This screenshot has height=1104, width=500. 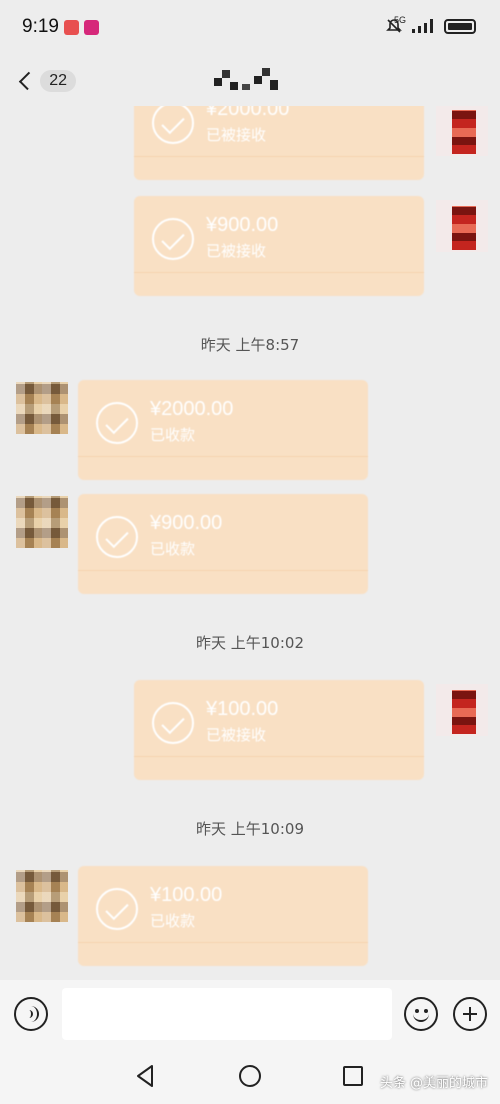 What do you see at coordinates (250, 643) in the screenshot?
I see `message-timestamp: 昨天 上午10:02` at bounding box center [250, 643].